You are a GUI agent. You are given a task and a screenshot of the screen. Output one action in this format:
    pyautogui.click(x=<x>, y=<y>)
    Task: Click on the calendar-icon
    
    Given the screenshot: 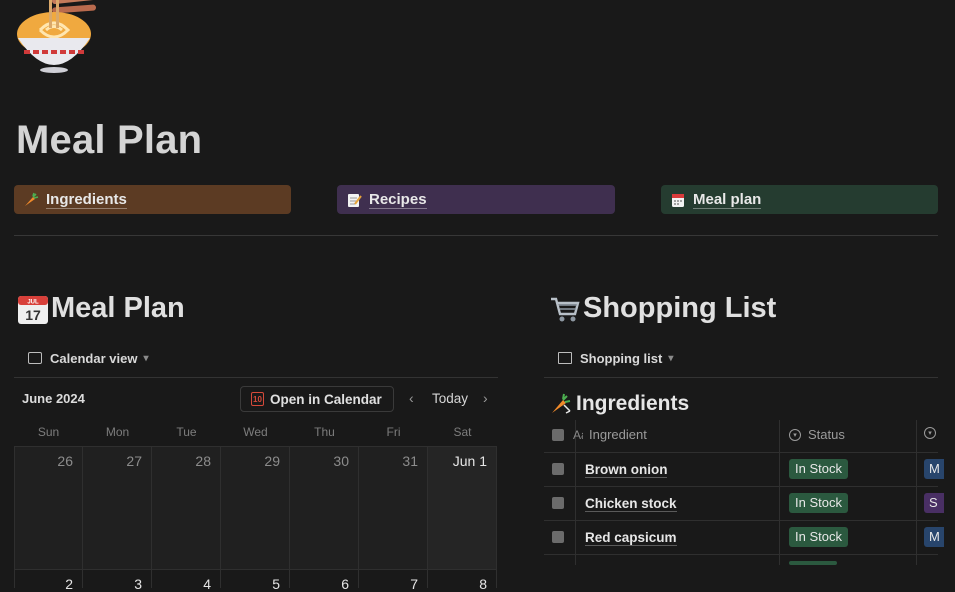 What is the action you would take?
    pyautogui.click(x=678, y=200)
    